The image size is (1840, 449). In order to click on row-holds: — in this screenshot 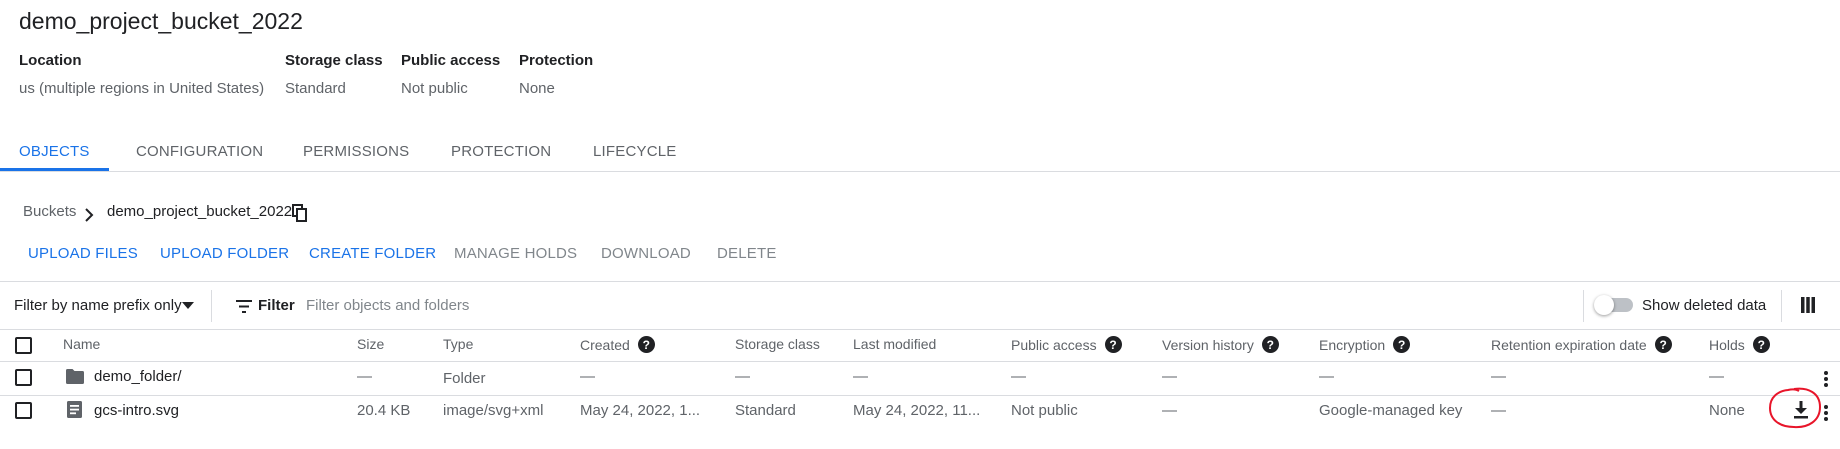, I will do `click(1716, 376)`.